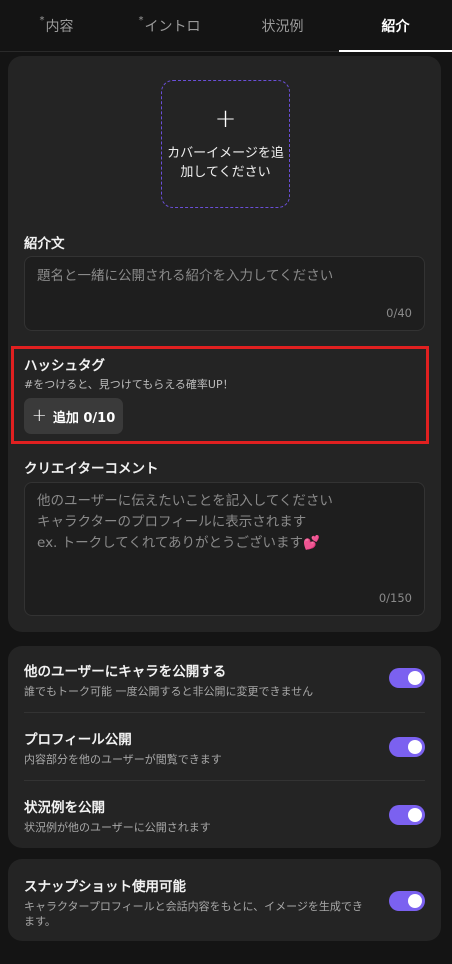  Describe the element at coordinates (91, 469) in the screenshot. I see `creator-comment-label: クリエイターコメント` at that location.